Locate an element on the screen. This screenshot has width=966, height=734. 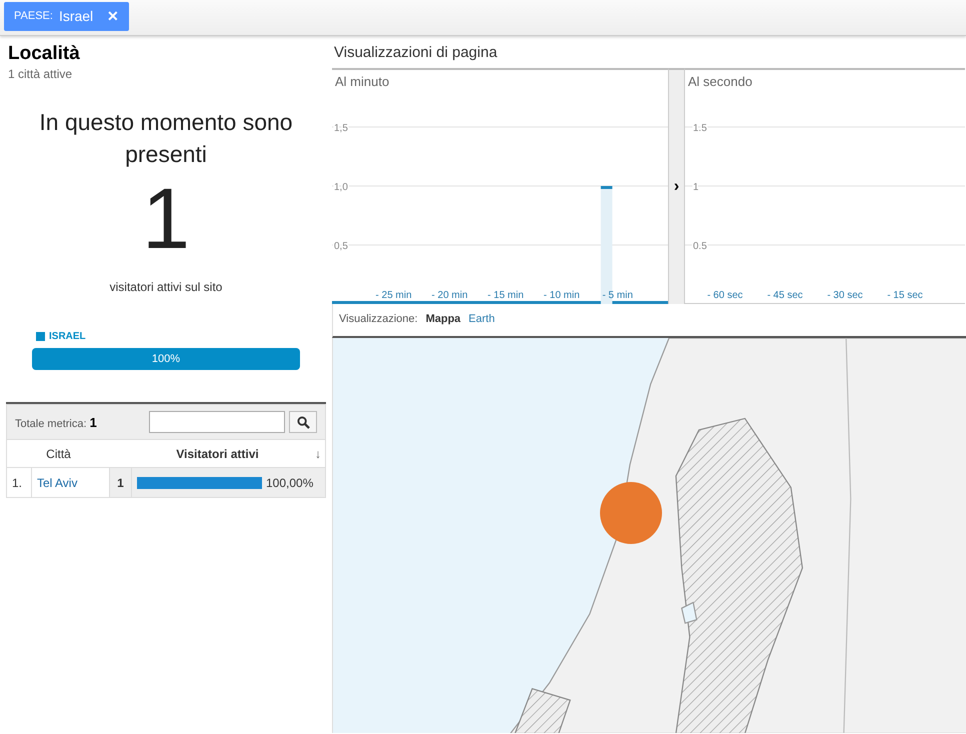
axis-label: 1.5 is located at coordinates (700, 128).